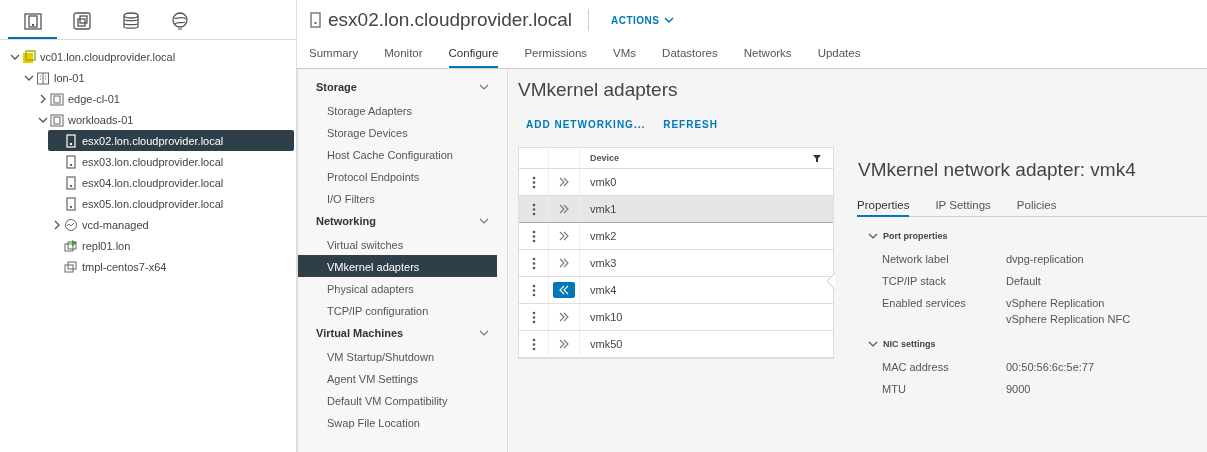  Describe the element at coordinates (598, 90) in the screenshot. I see `page-title: VMkernel adapters` at that location.